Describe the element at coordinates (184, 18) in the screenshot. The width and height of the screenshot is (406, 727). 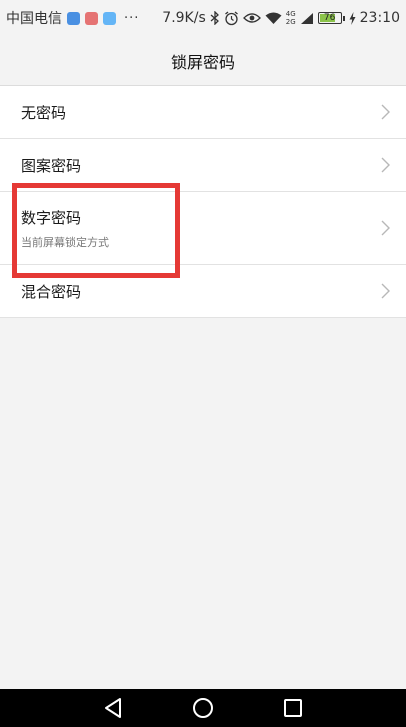
I see `net-speed: 7.9K/s` at that location.